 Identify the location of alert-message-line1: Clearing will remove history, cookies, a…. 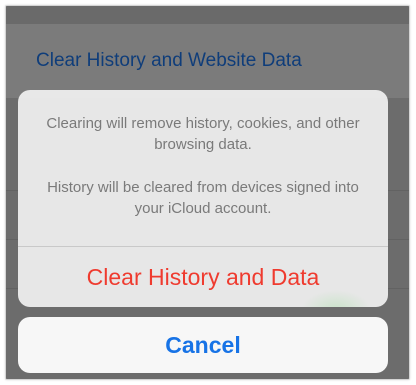
(203, 134).